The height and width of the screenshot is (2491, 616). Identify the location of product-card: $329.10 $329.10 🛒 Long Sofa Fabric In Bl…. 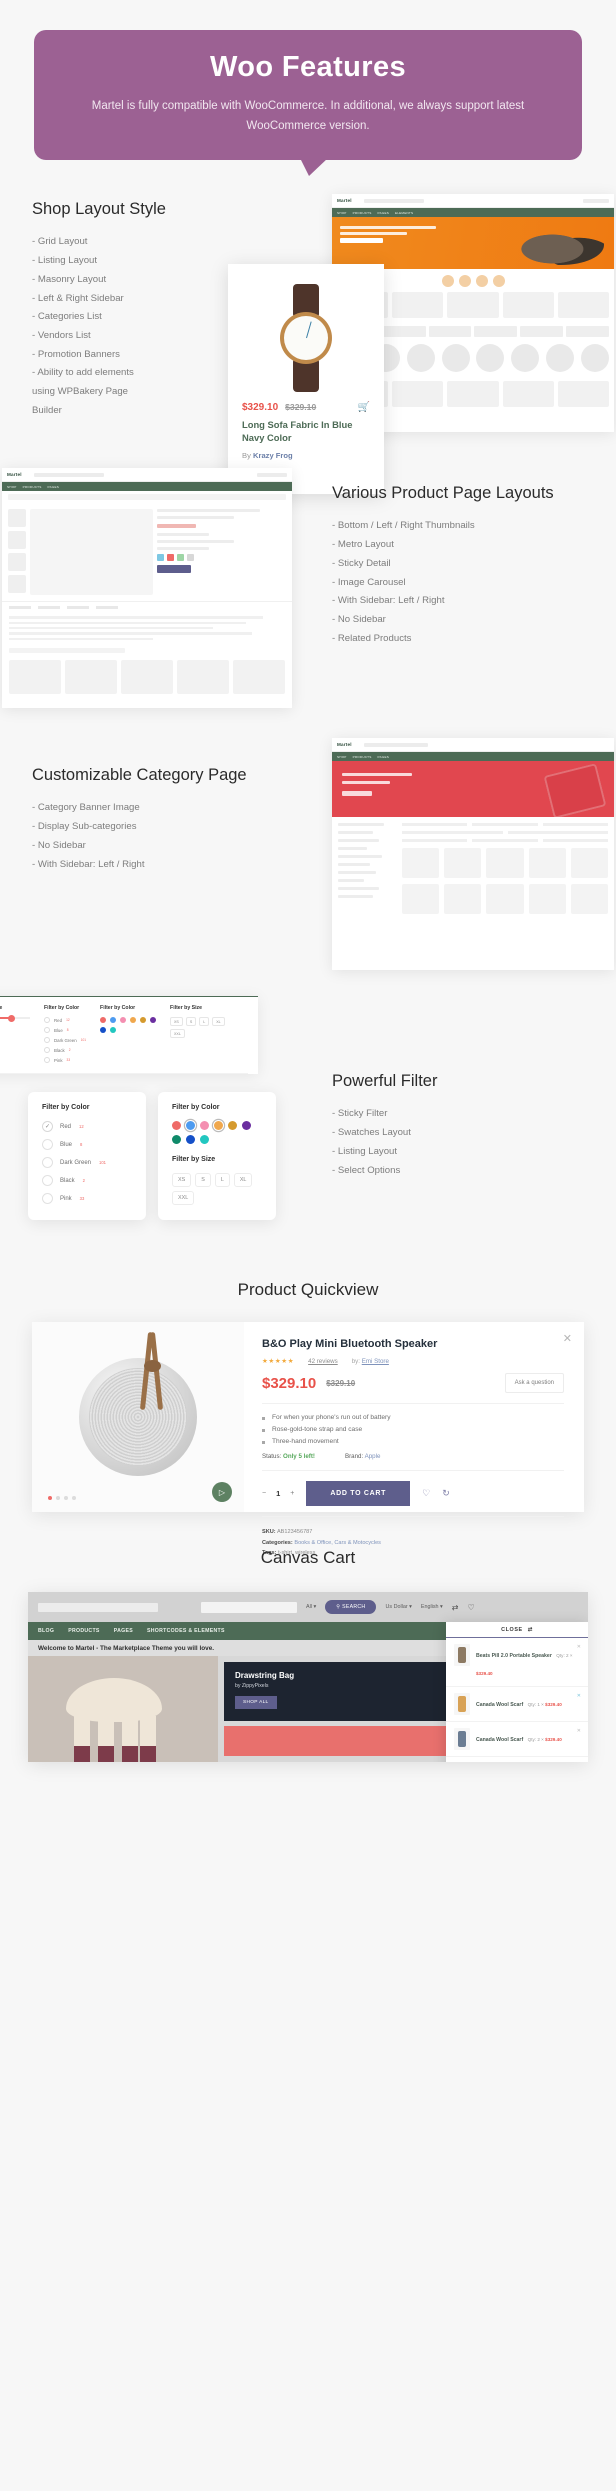
(306, 379).